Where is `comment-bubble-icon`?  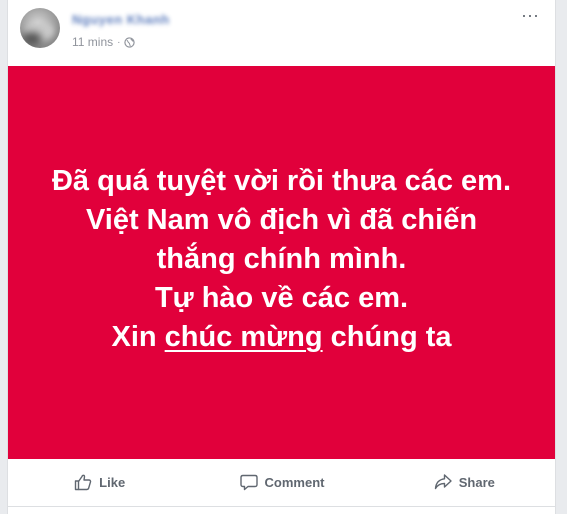
comment-bubble-icon is located at coordinates (248, 482).